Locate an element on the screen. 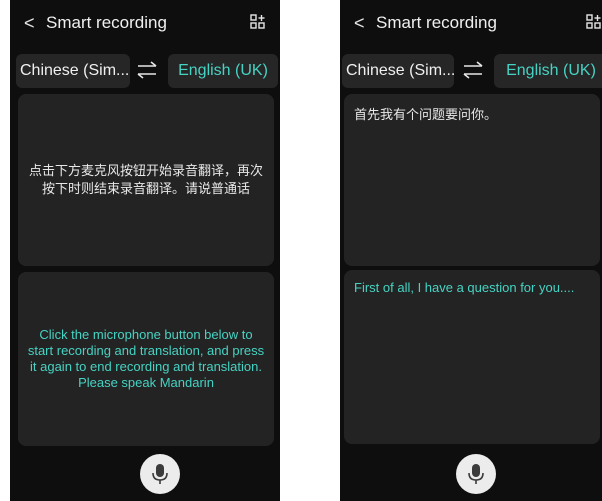 The image size is (602, 501). recognized-source-text: 首先我有个问题要问你。 is located at coordinates (426, 114).